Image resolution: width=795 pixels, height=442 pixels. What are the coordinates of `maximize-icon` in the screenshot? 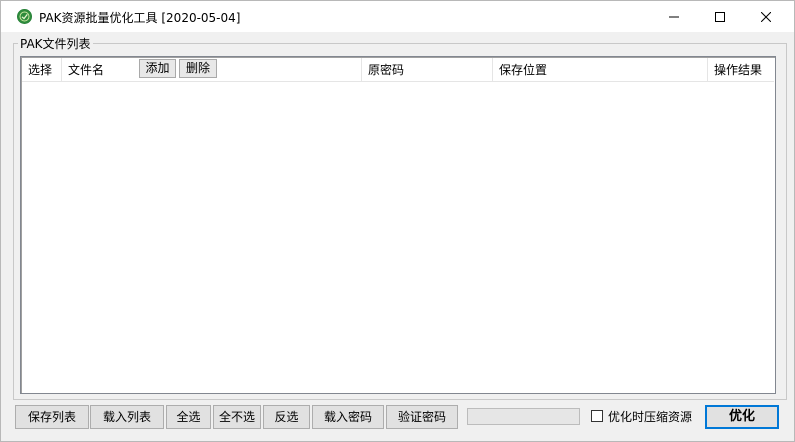 It's located at (720, 16).